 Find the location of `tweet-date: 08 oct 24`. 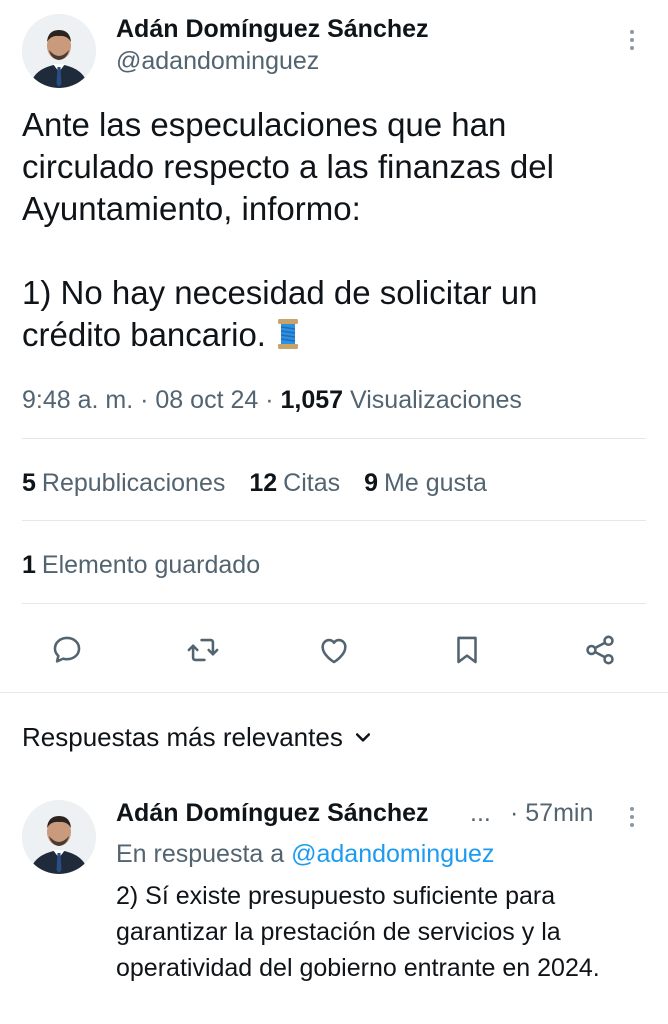

tweet-date: 08 oct 24 is located at coordinates (206, 400).